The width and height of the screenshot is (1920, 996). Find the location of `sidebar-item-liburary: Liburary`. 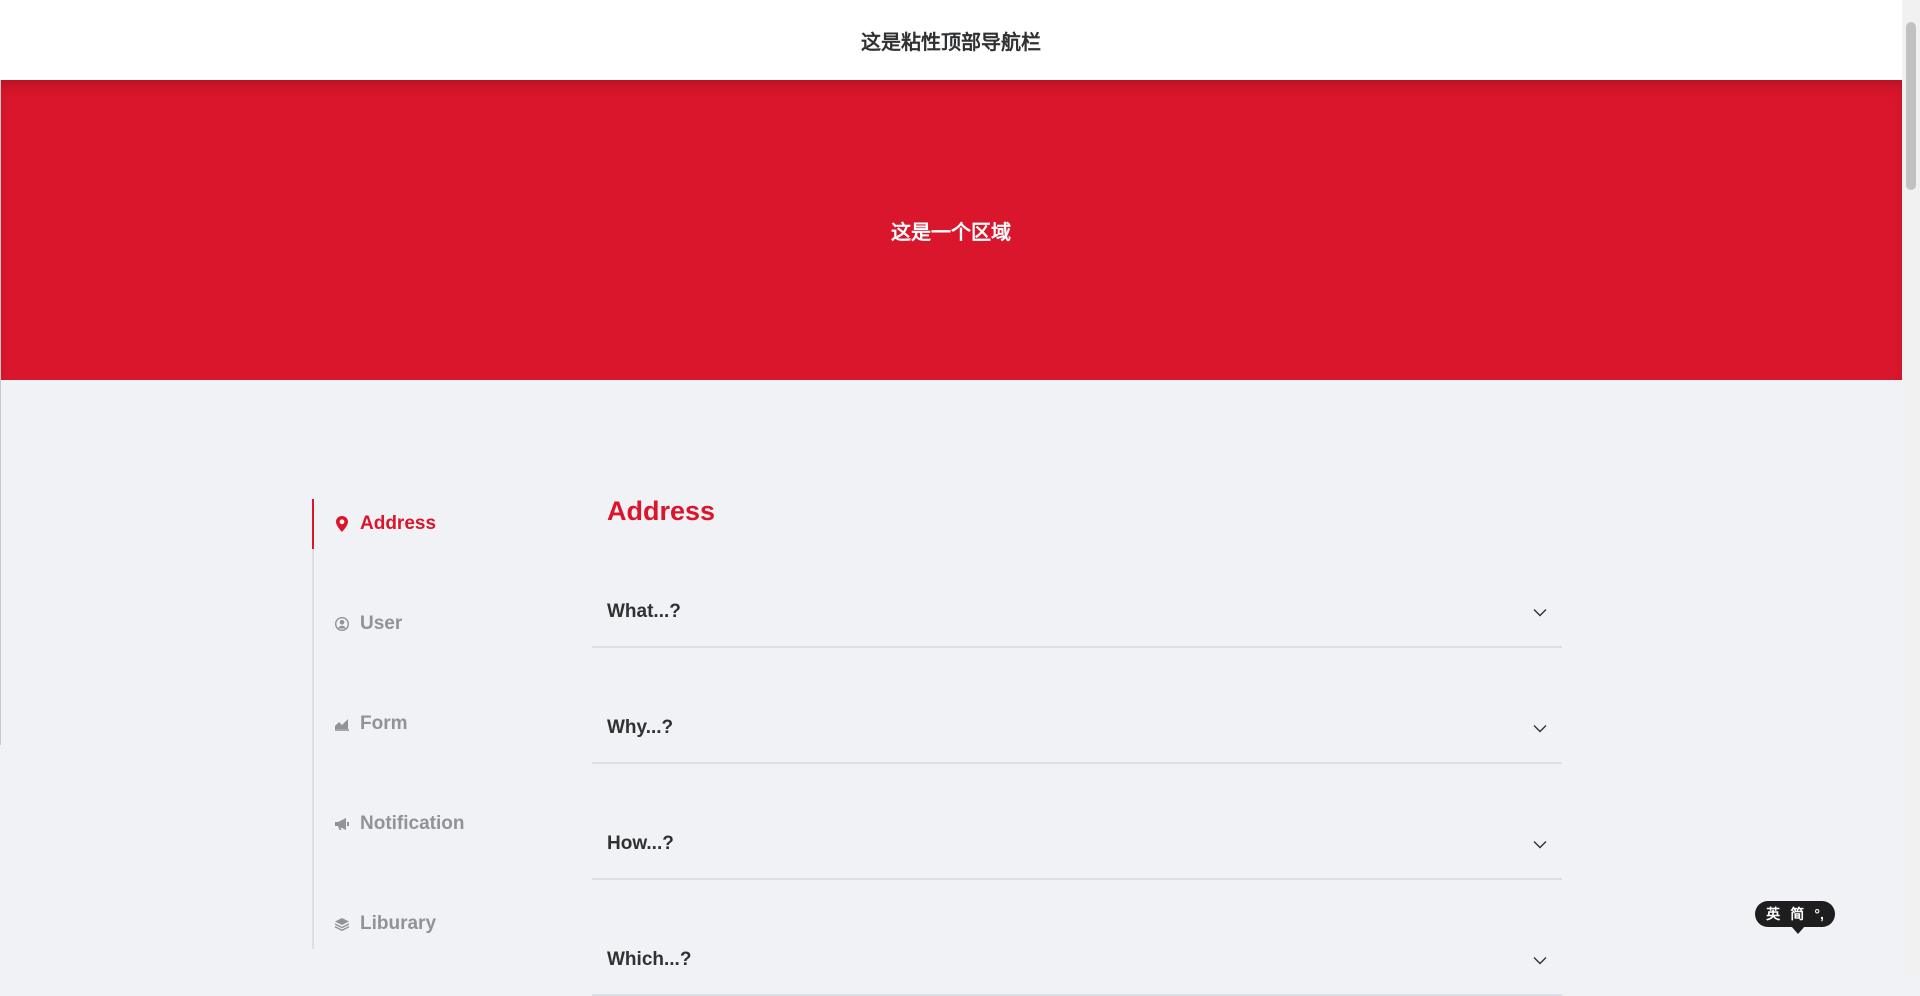

sidebar-item-liburary: Liburary is located at coordinates (423, 924).